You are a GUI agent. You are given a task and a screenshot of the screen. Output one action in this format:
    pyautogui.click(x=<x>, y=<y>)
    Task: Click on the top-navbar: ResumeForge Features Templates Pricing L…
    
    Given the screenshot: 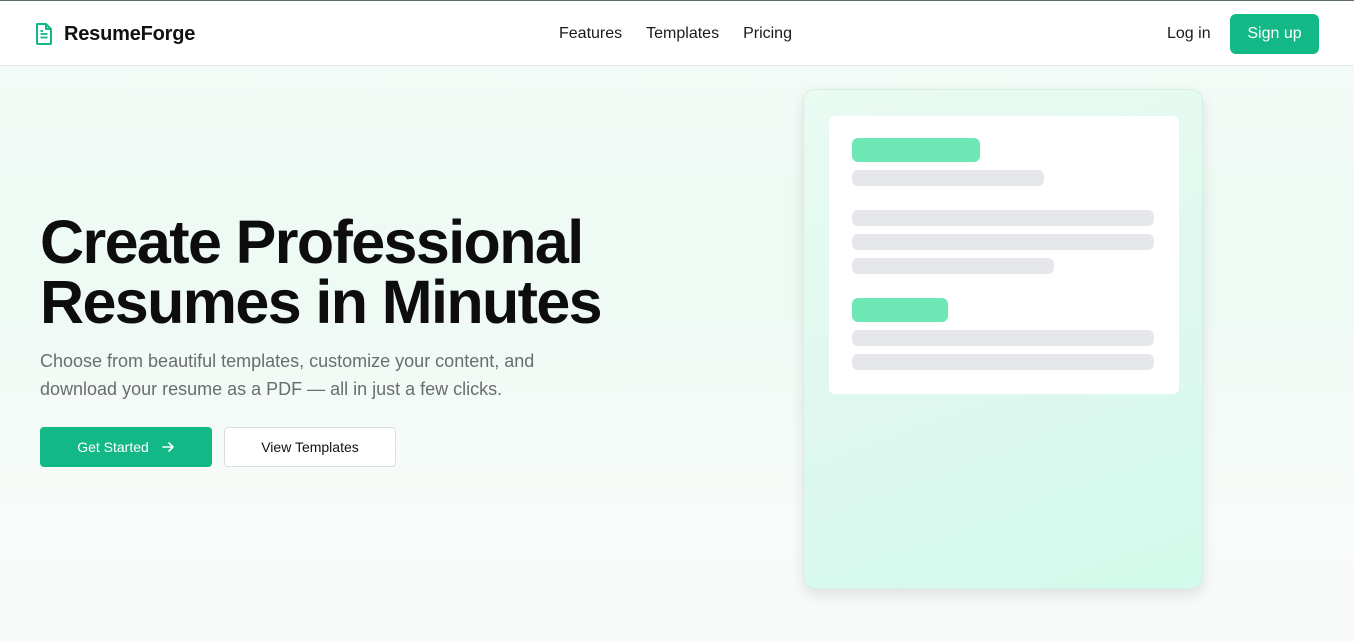 What is the action you would take?
    pyautogui.click(x=677, y=33)
    